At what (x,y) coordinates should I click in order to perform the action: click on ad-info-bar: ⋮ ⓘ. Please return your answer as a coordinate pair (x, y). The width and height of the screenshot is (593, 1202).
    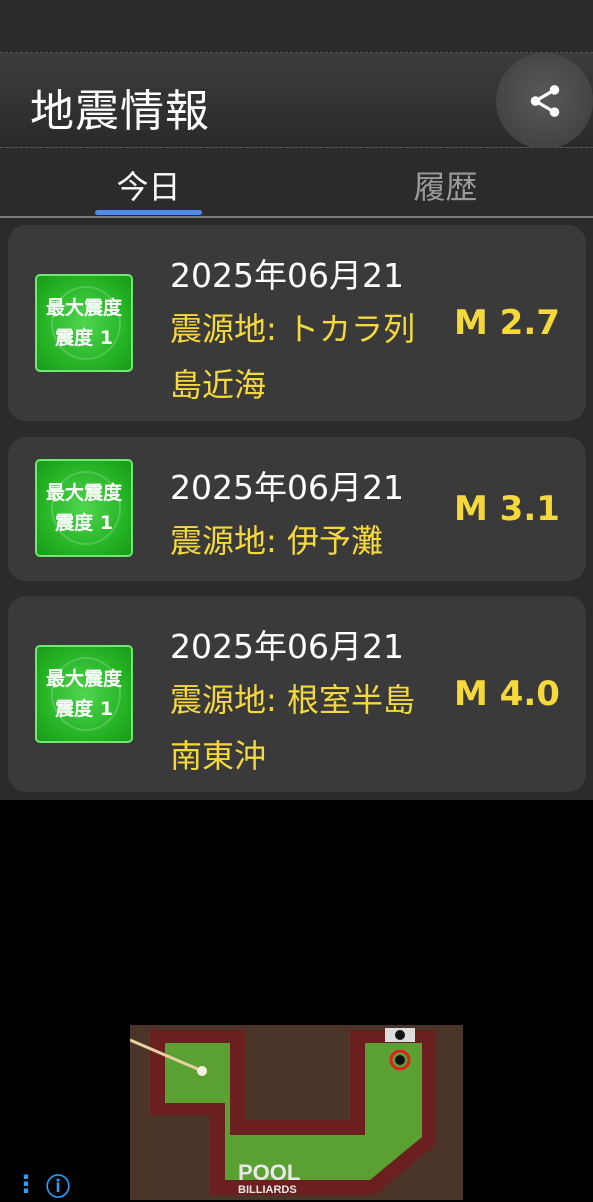
    Looking at the image, I should click on (42, 1185).